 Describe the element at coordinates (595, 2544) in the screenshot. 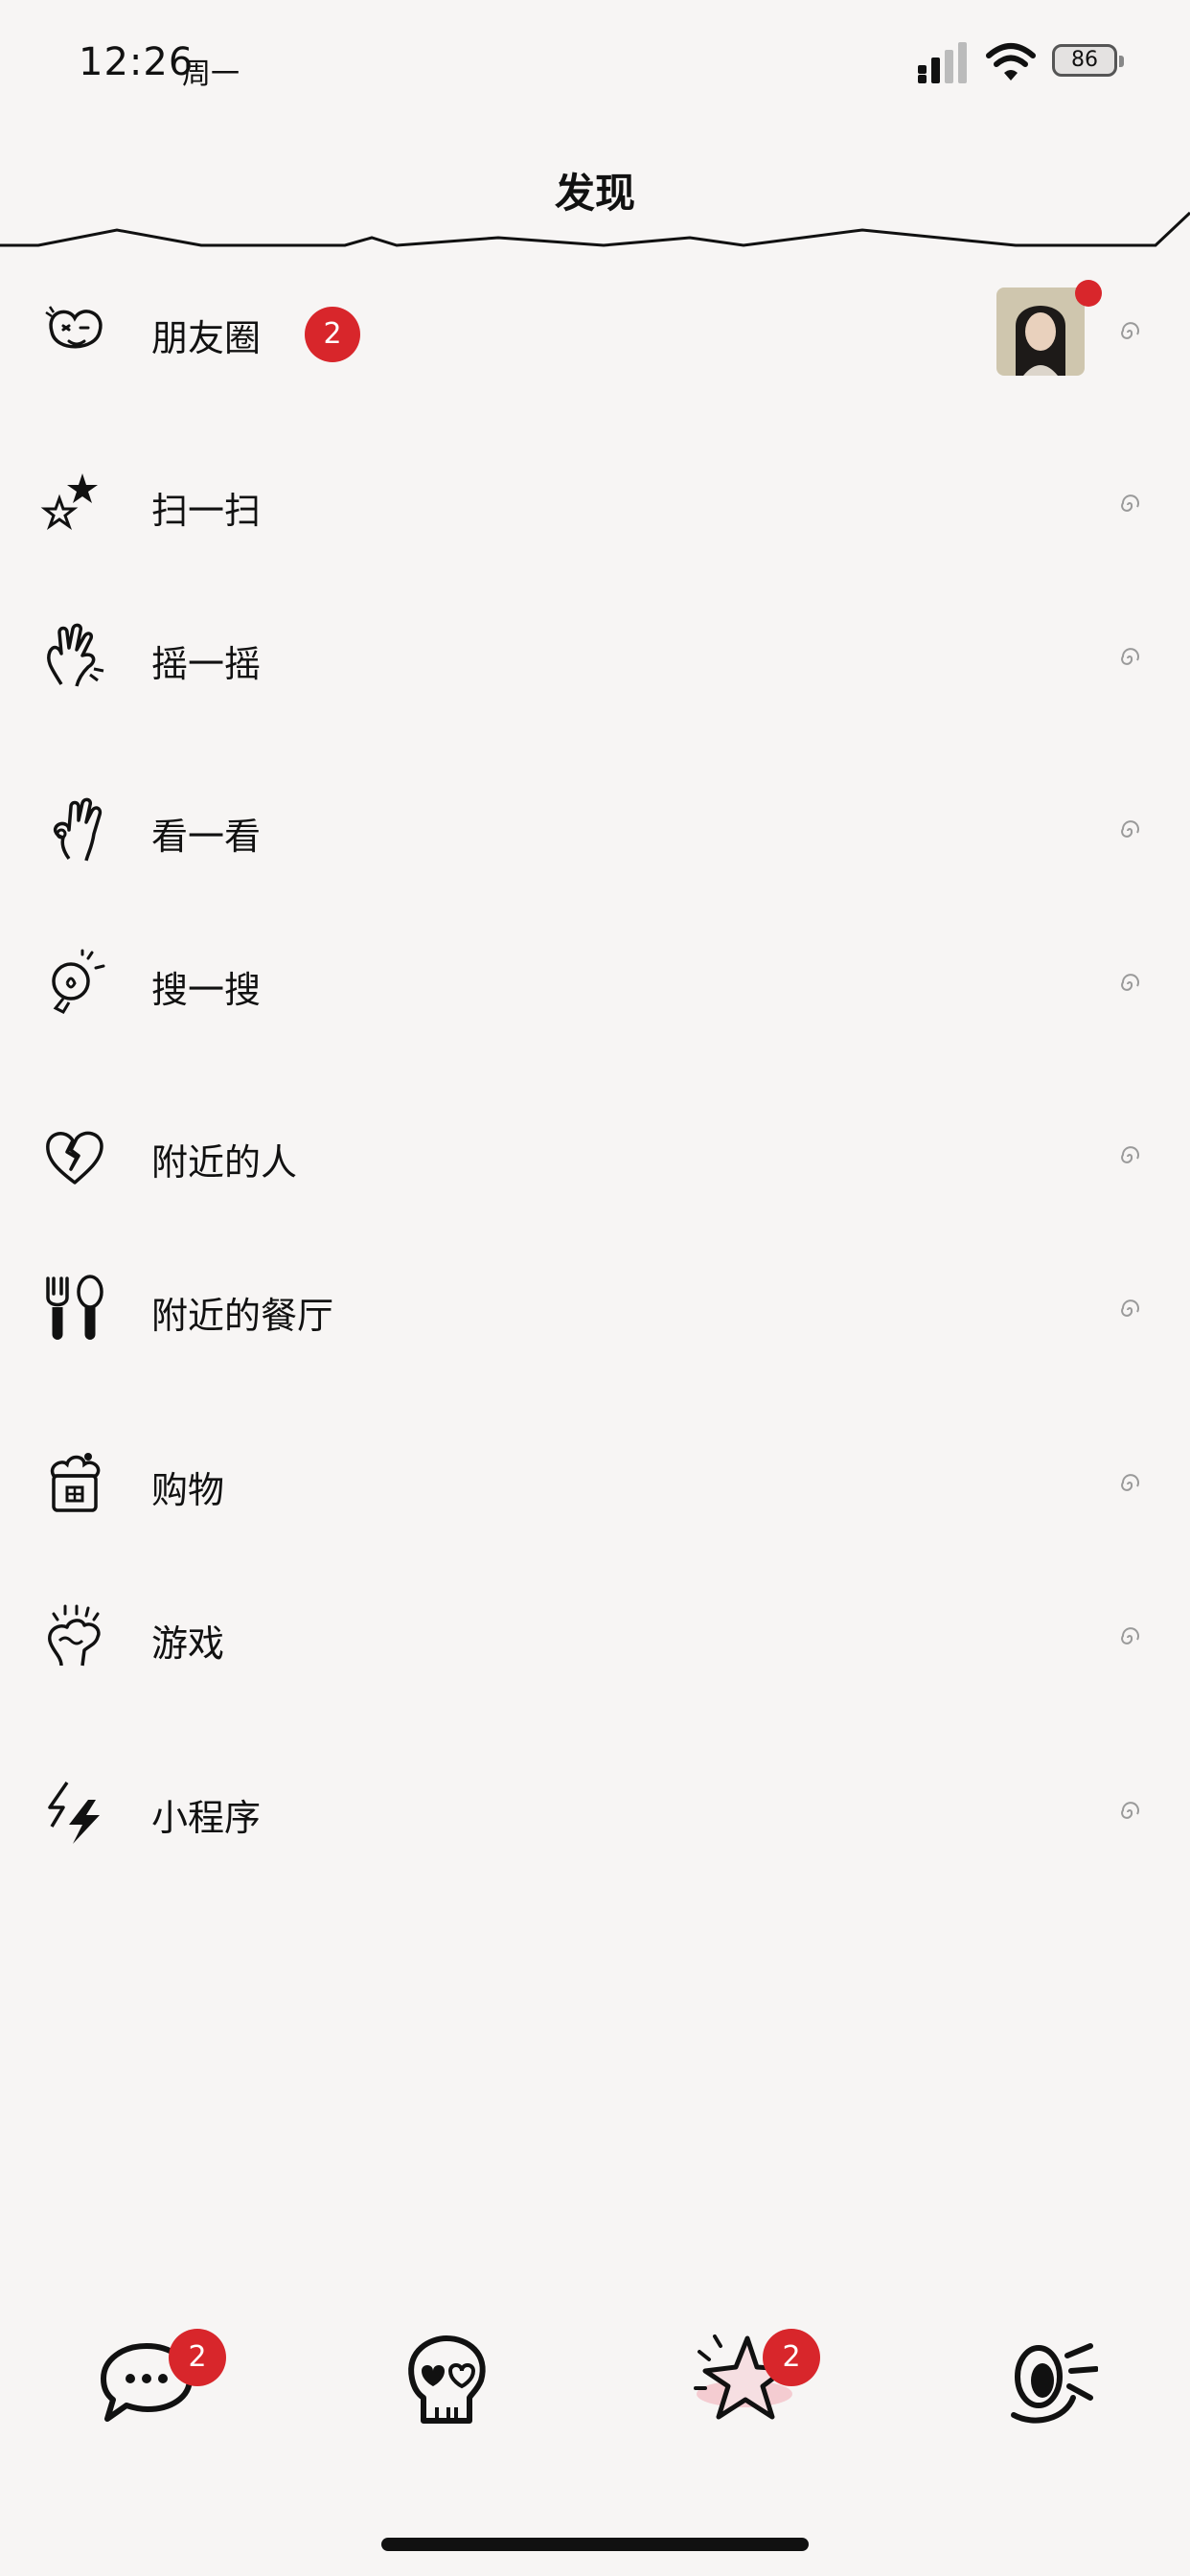

I see `home-indicator` at that location.